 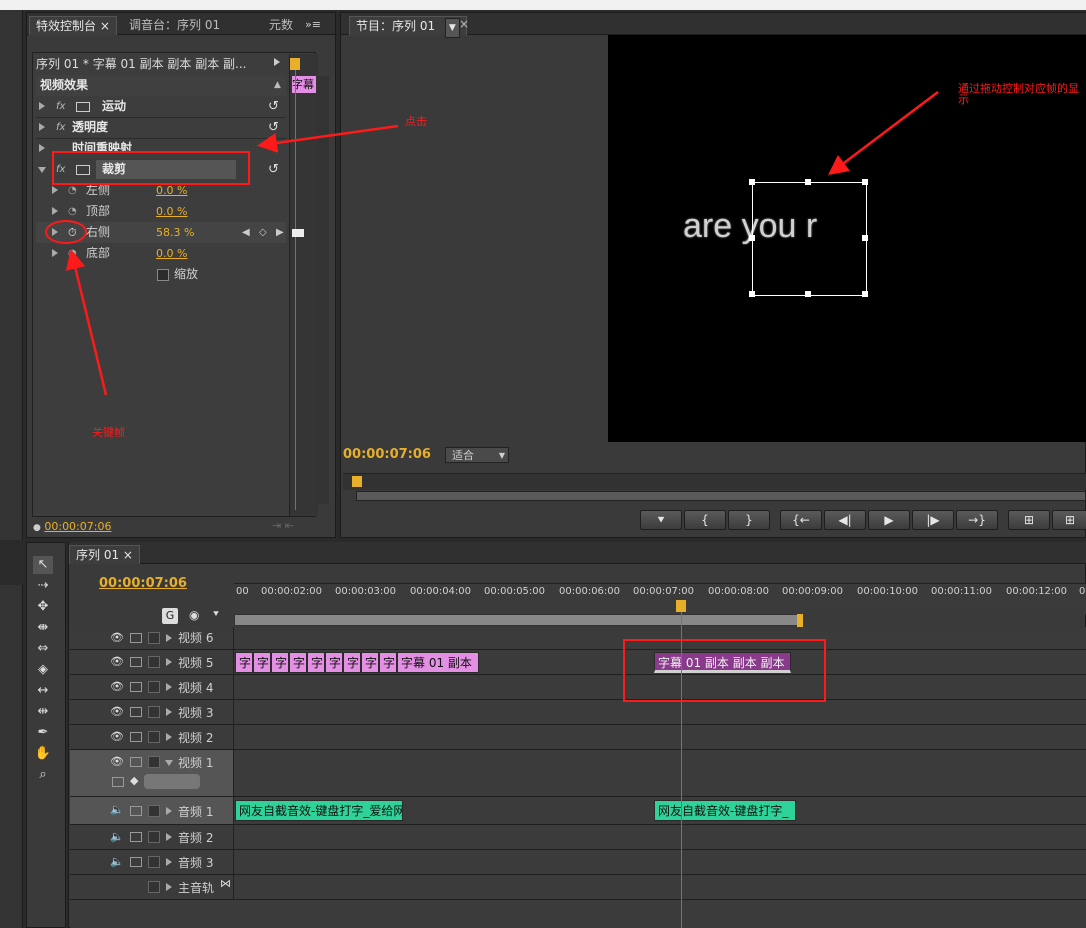 What do you see at coordinates (883, 133) in the screenshot?
I see `arrow-to-box` at bounding box center [883, 133].